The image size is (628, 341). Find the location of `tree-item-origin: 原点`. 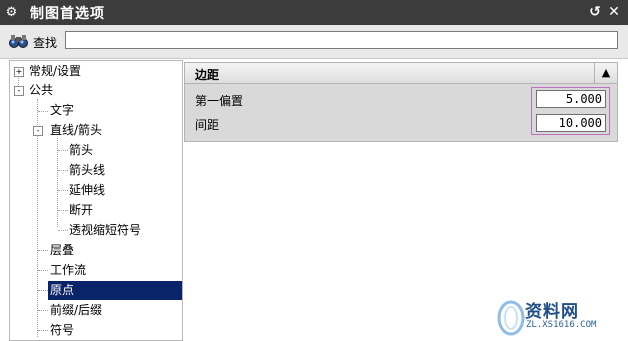

tree-item-origin: 原点 is located at coordinates (96, 290).